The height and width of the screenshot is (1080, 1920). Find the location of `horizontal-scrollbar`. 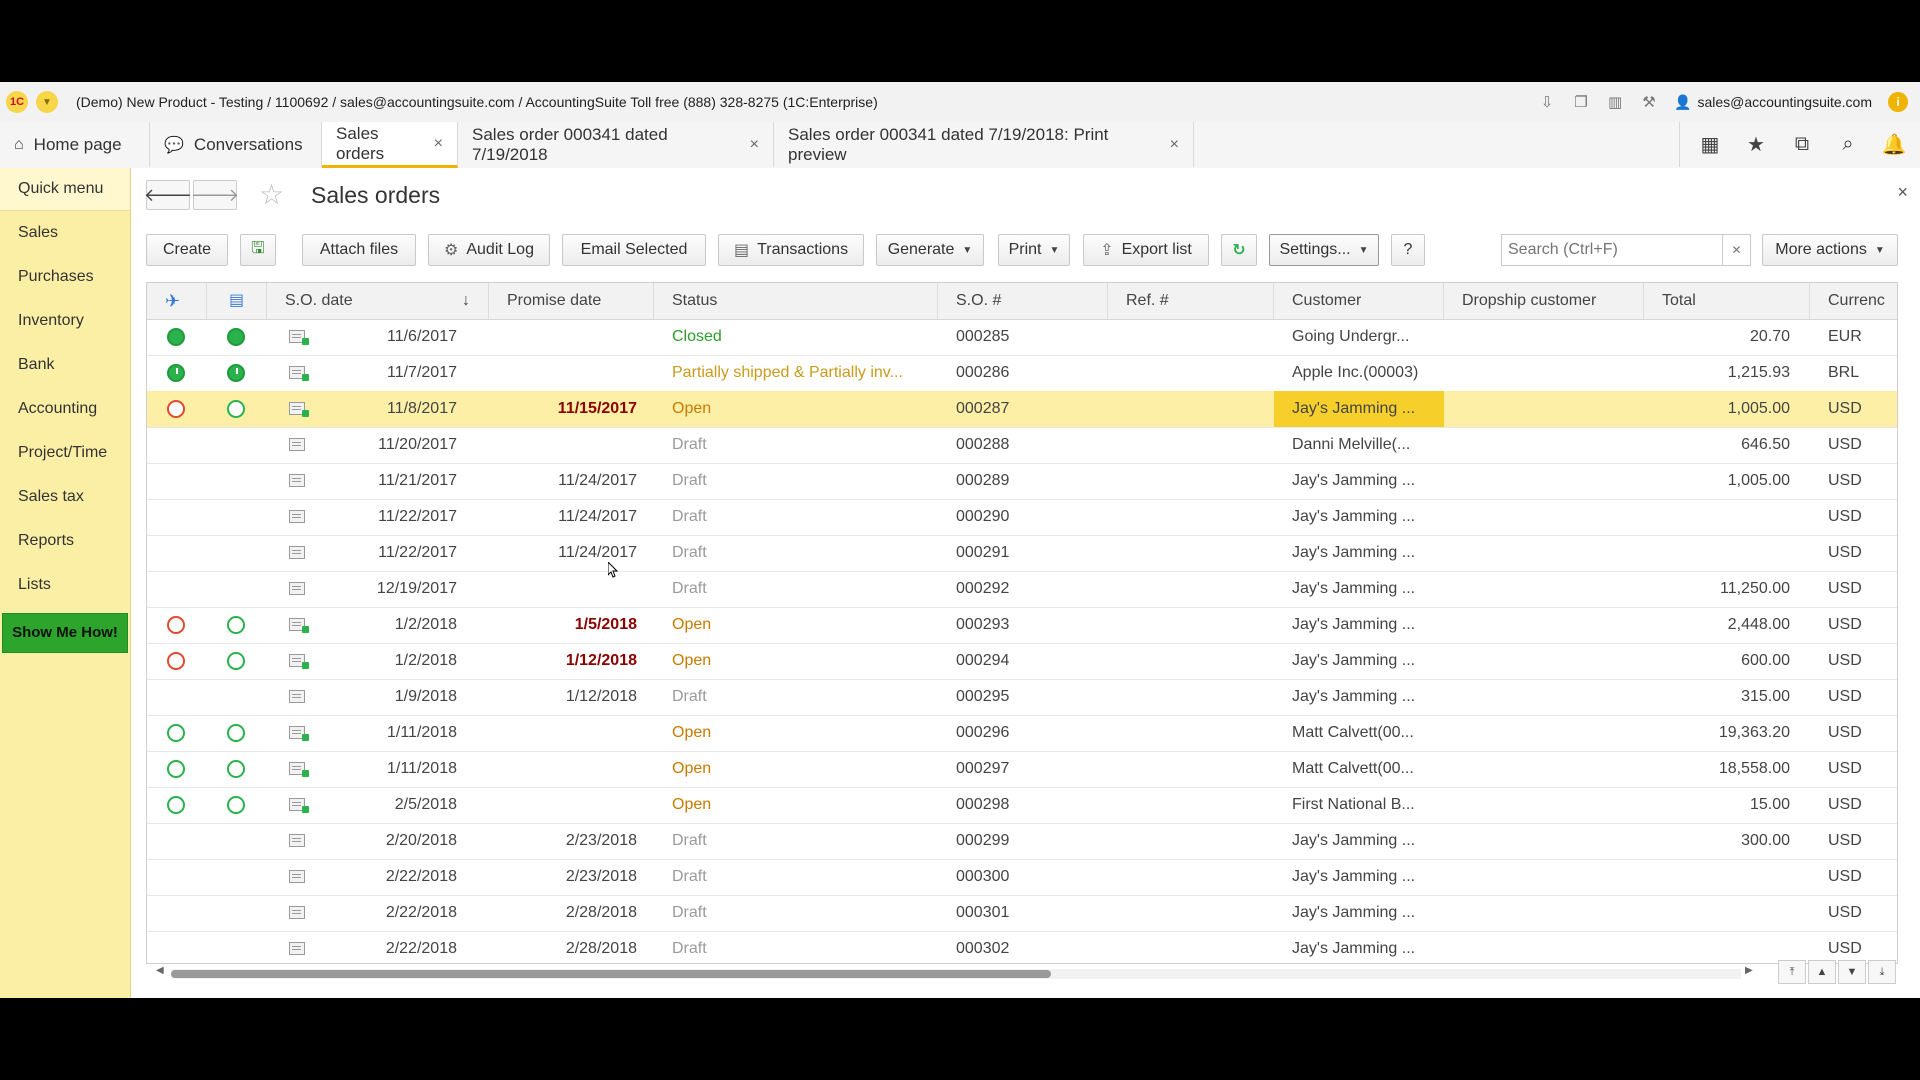

horizontal-scrollbar is located at coordinates (956, 974).